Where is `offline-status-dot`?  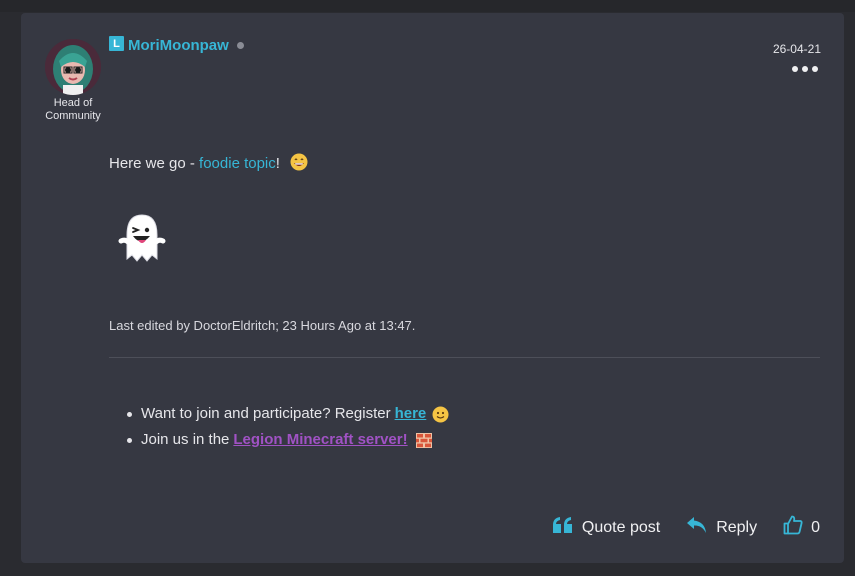
offline-status-dot is located at coordinates (240, 45).